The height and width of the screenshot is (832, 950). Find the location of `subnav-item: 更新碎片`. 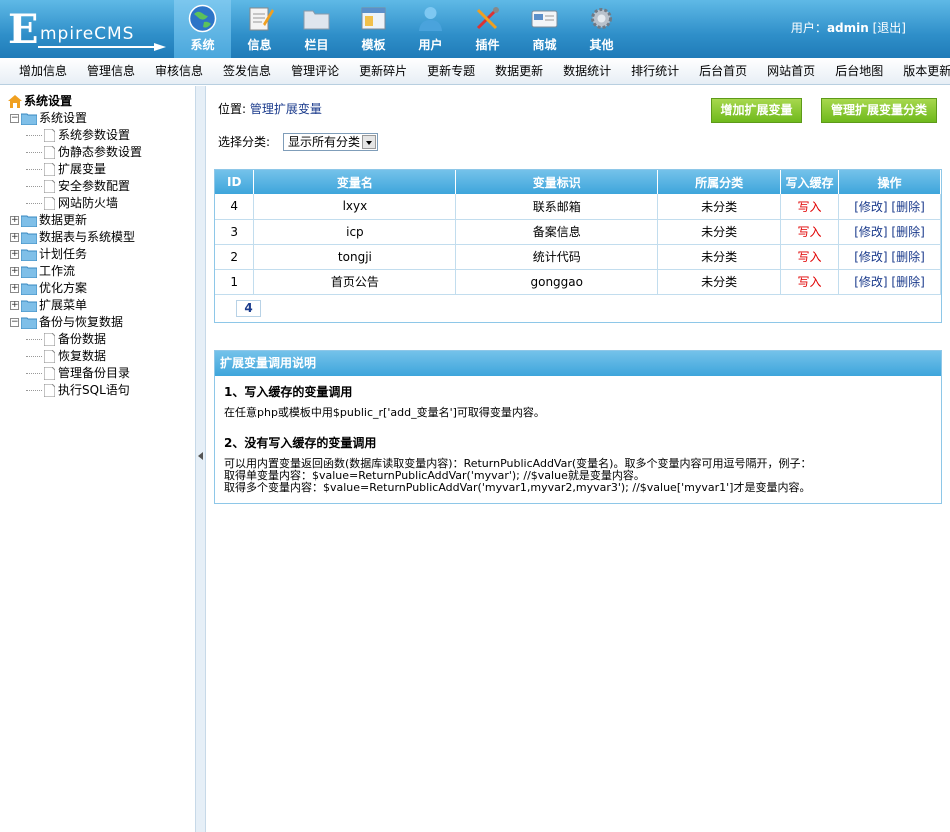

subnav-item: 更新碎片 is located at coordinates (383, 71).